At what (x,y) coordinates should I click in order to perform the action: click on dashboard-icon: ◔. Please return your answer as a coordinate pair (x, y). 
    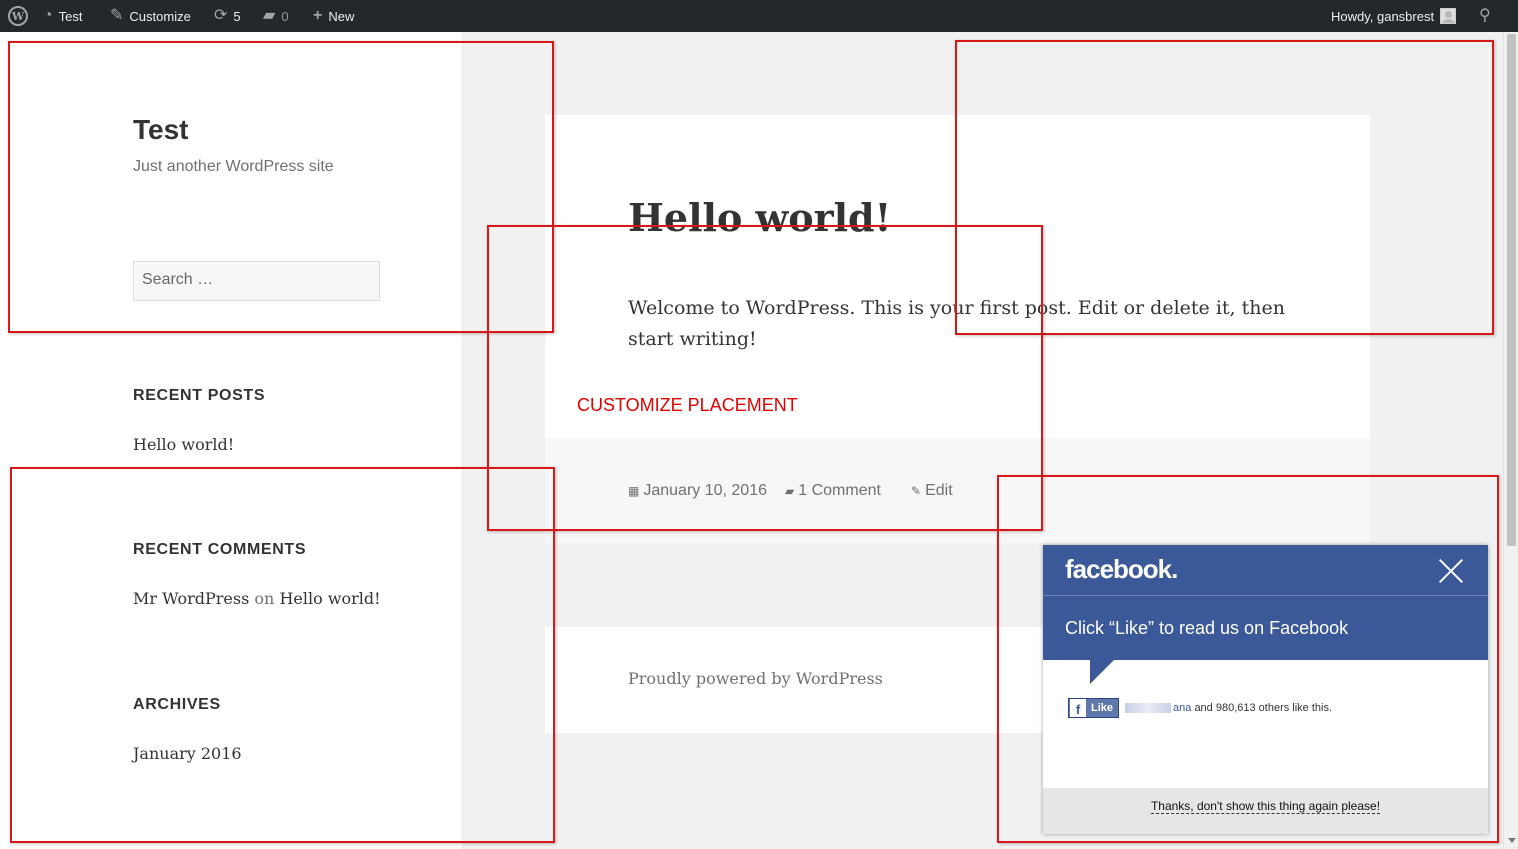
    Looking at the image, I should click on (48, 15).